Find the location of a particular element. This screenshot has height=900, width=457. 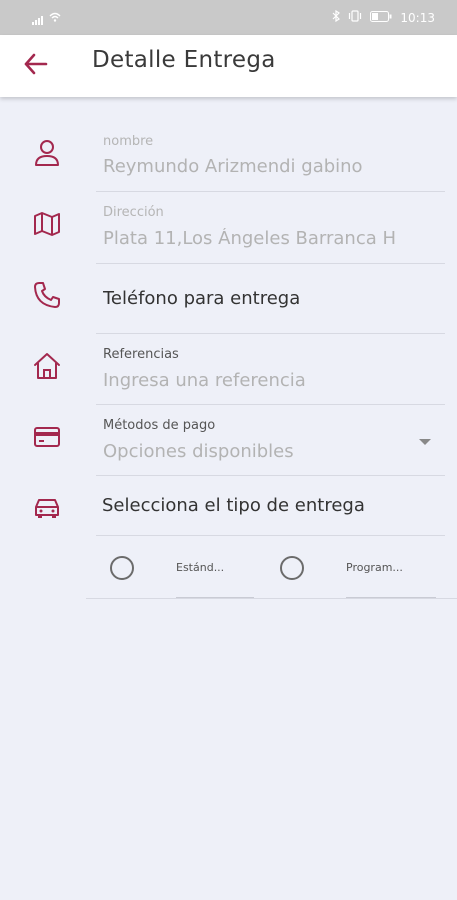

nombre-row: nombre Reymundo Arizmendi gabino is located at coordinates (228, 157).